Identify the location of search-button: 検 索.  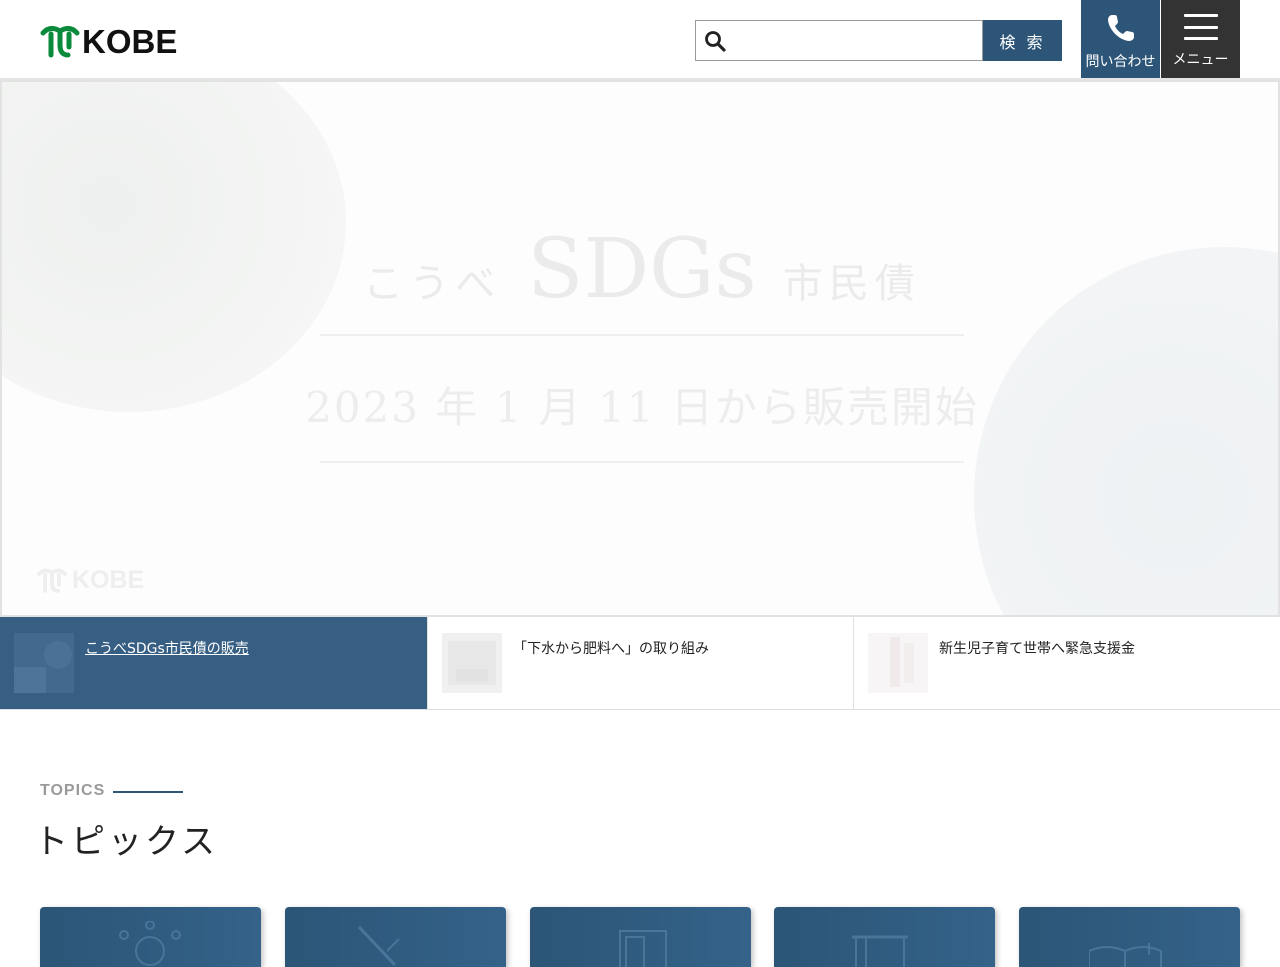
(1022, 40).